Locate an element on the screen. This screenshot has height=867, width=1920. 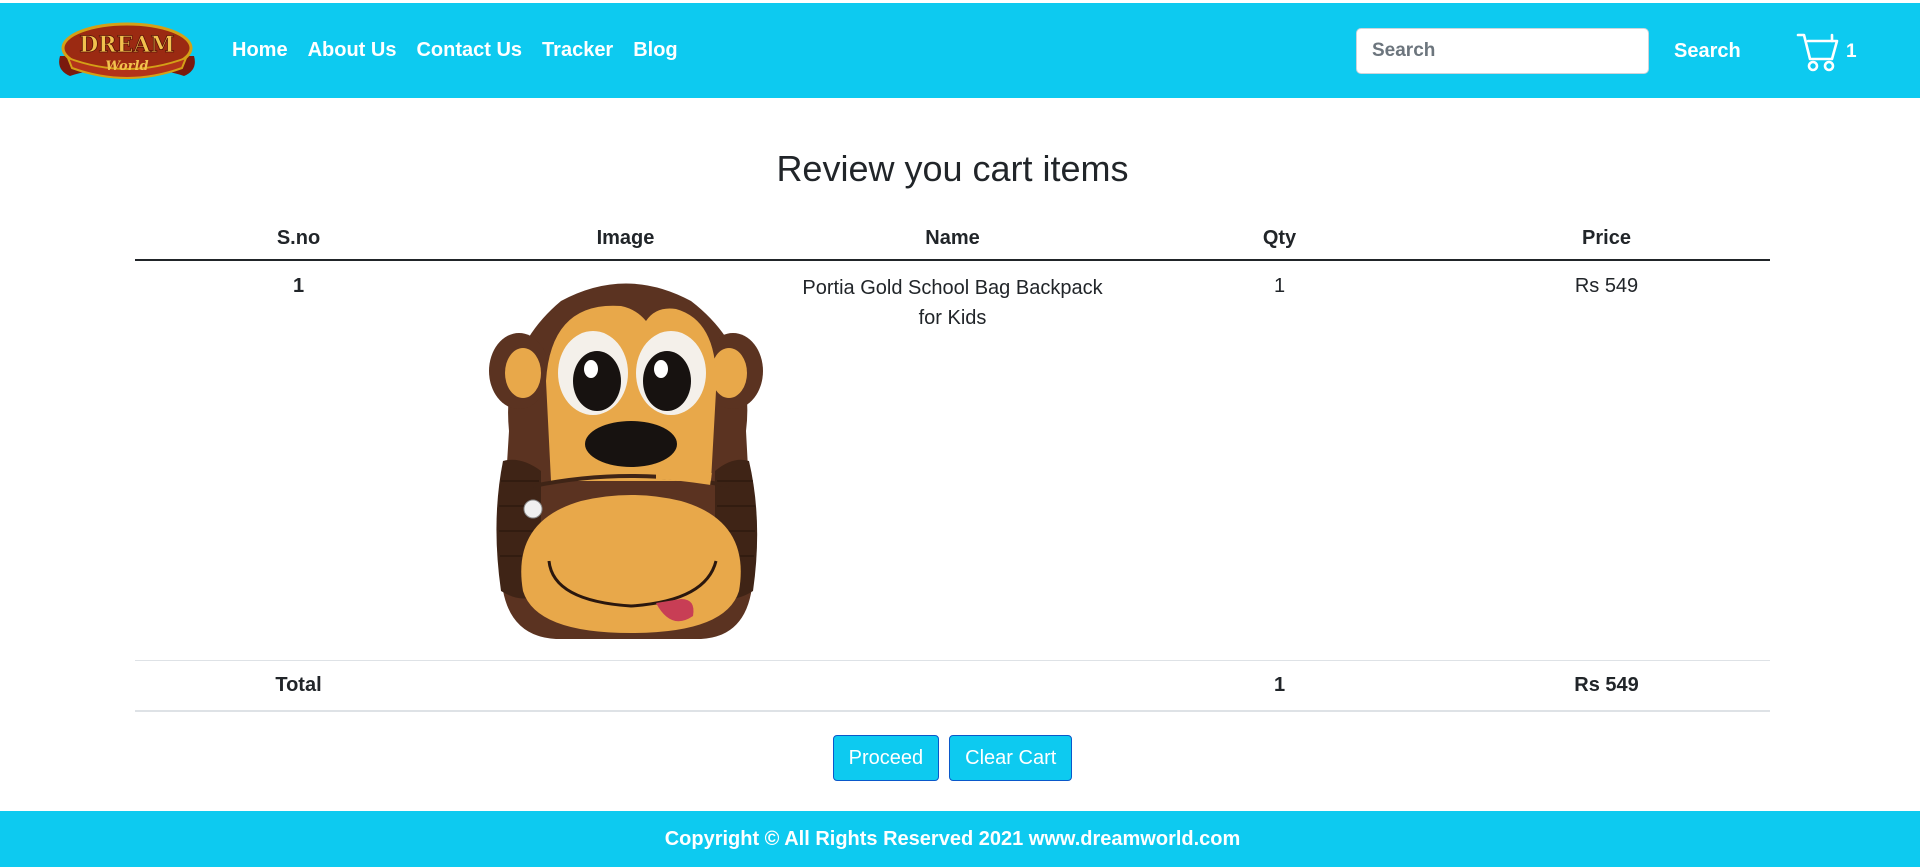
brand-logo: DREAM World is located at coordinates (127, 51).